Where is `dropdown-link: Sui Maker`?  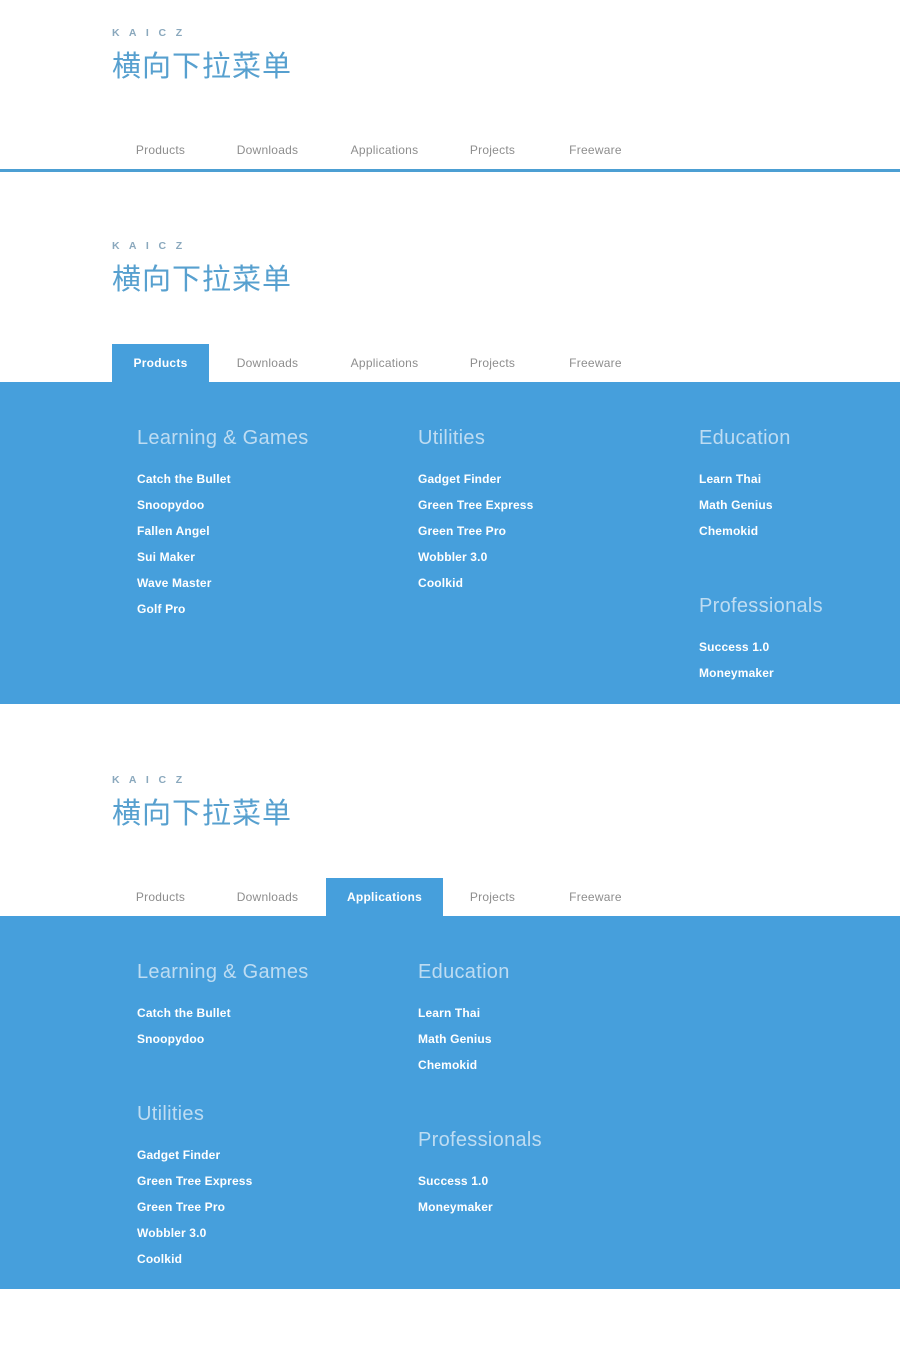 dropdown-link: Sui Maker is located at coordinates (277, 557).